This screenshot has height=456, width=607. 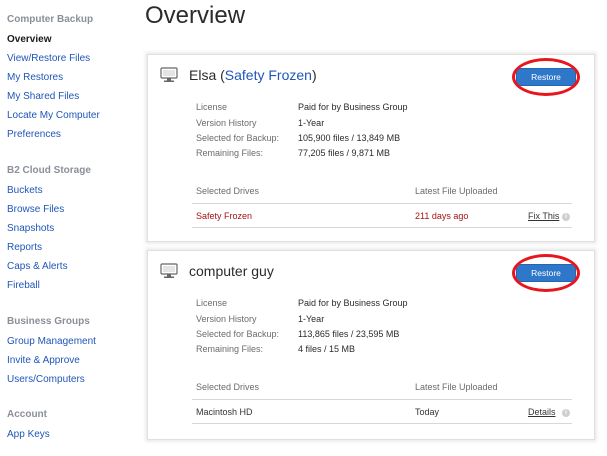 What do you see at coordinates (43, 96) in the screenshot?
I see `sidebar-item-my-shared-files: My Shared Files` at bounding box center [43, 96].